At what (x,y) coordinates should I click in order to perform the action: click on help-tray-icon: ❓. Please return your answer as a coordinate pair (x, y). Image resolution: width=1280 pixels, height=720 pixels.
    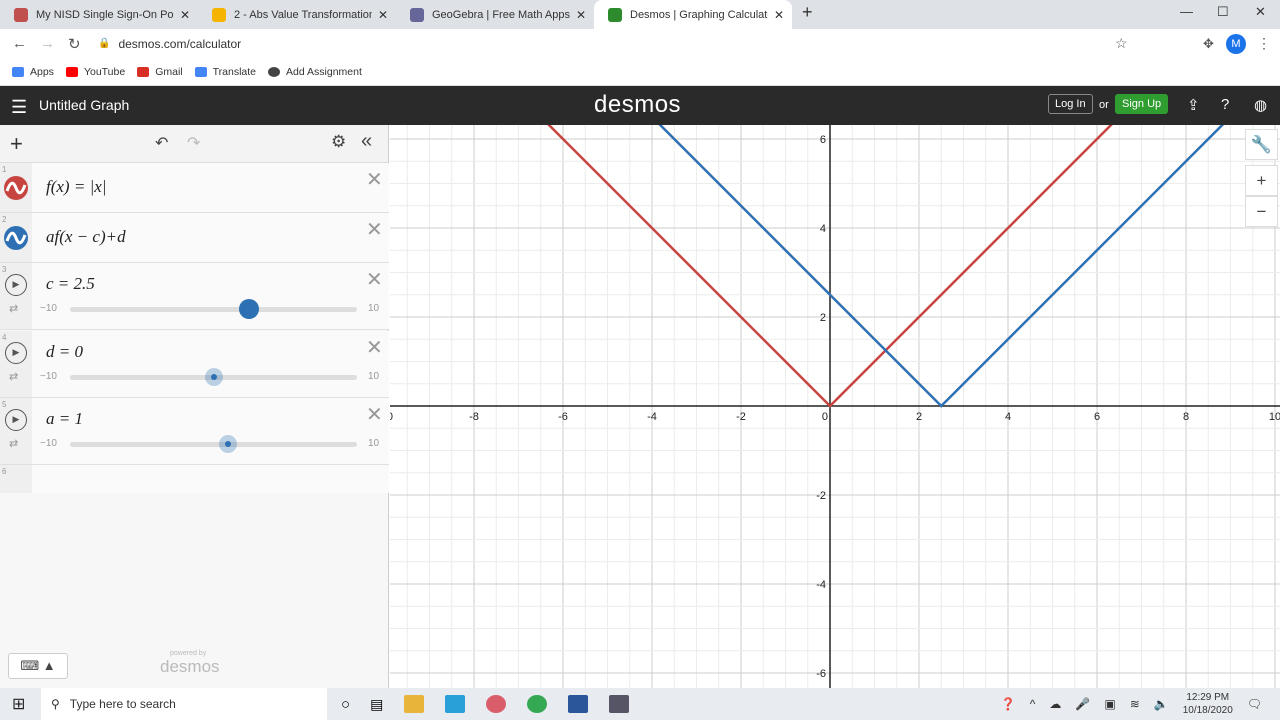
    Looking at the image, I should click on (1008, 704).